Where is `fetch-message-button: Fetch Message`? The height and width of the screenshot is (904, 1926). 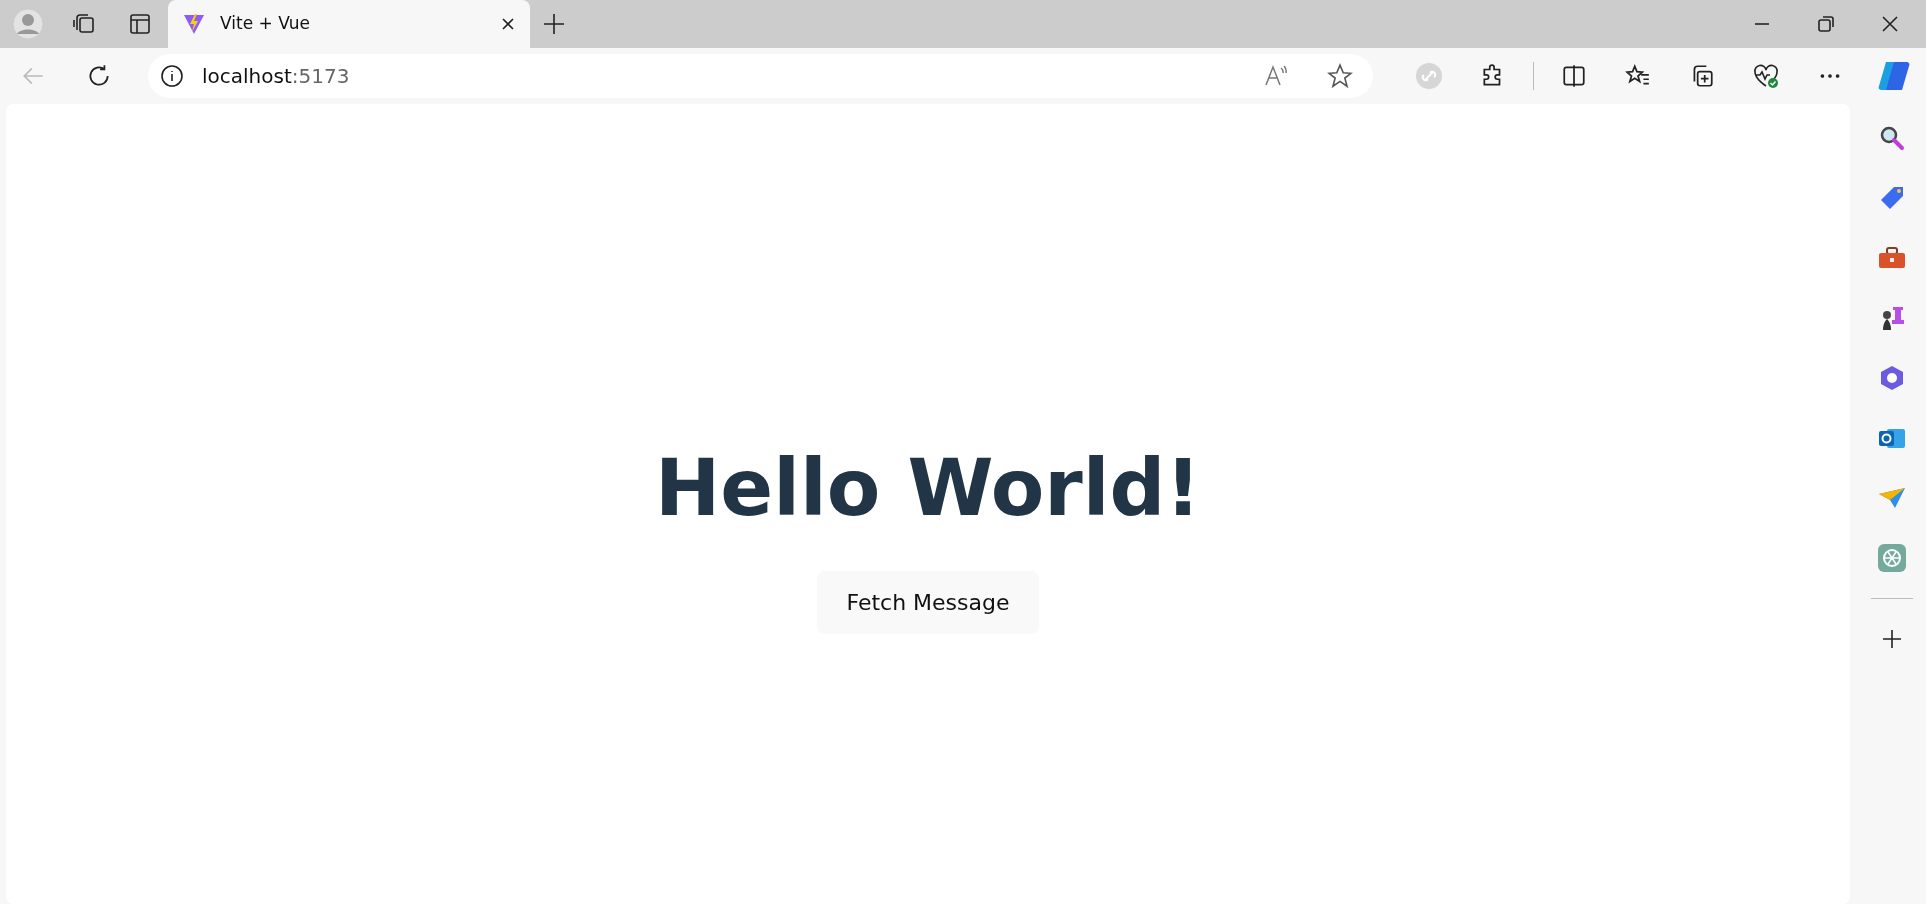 fetch-message-button: Fetch Message is located at coordinates (928, 603).